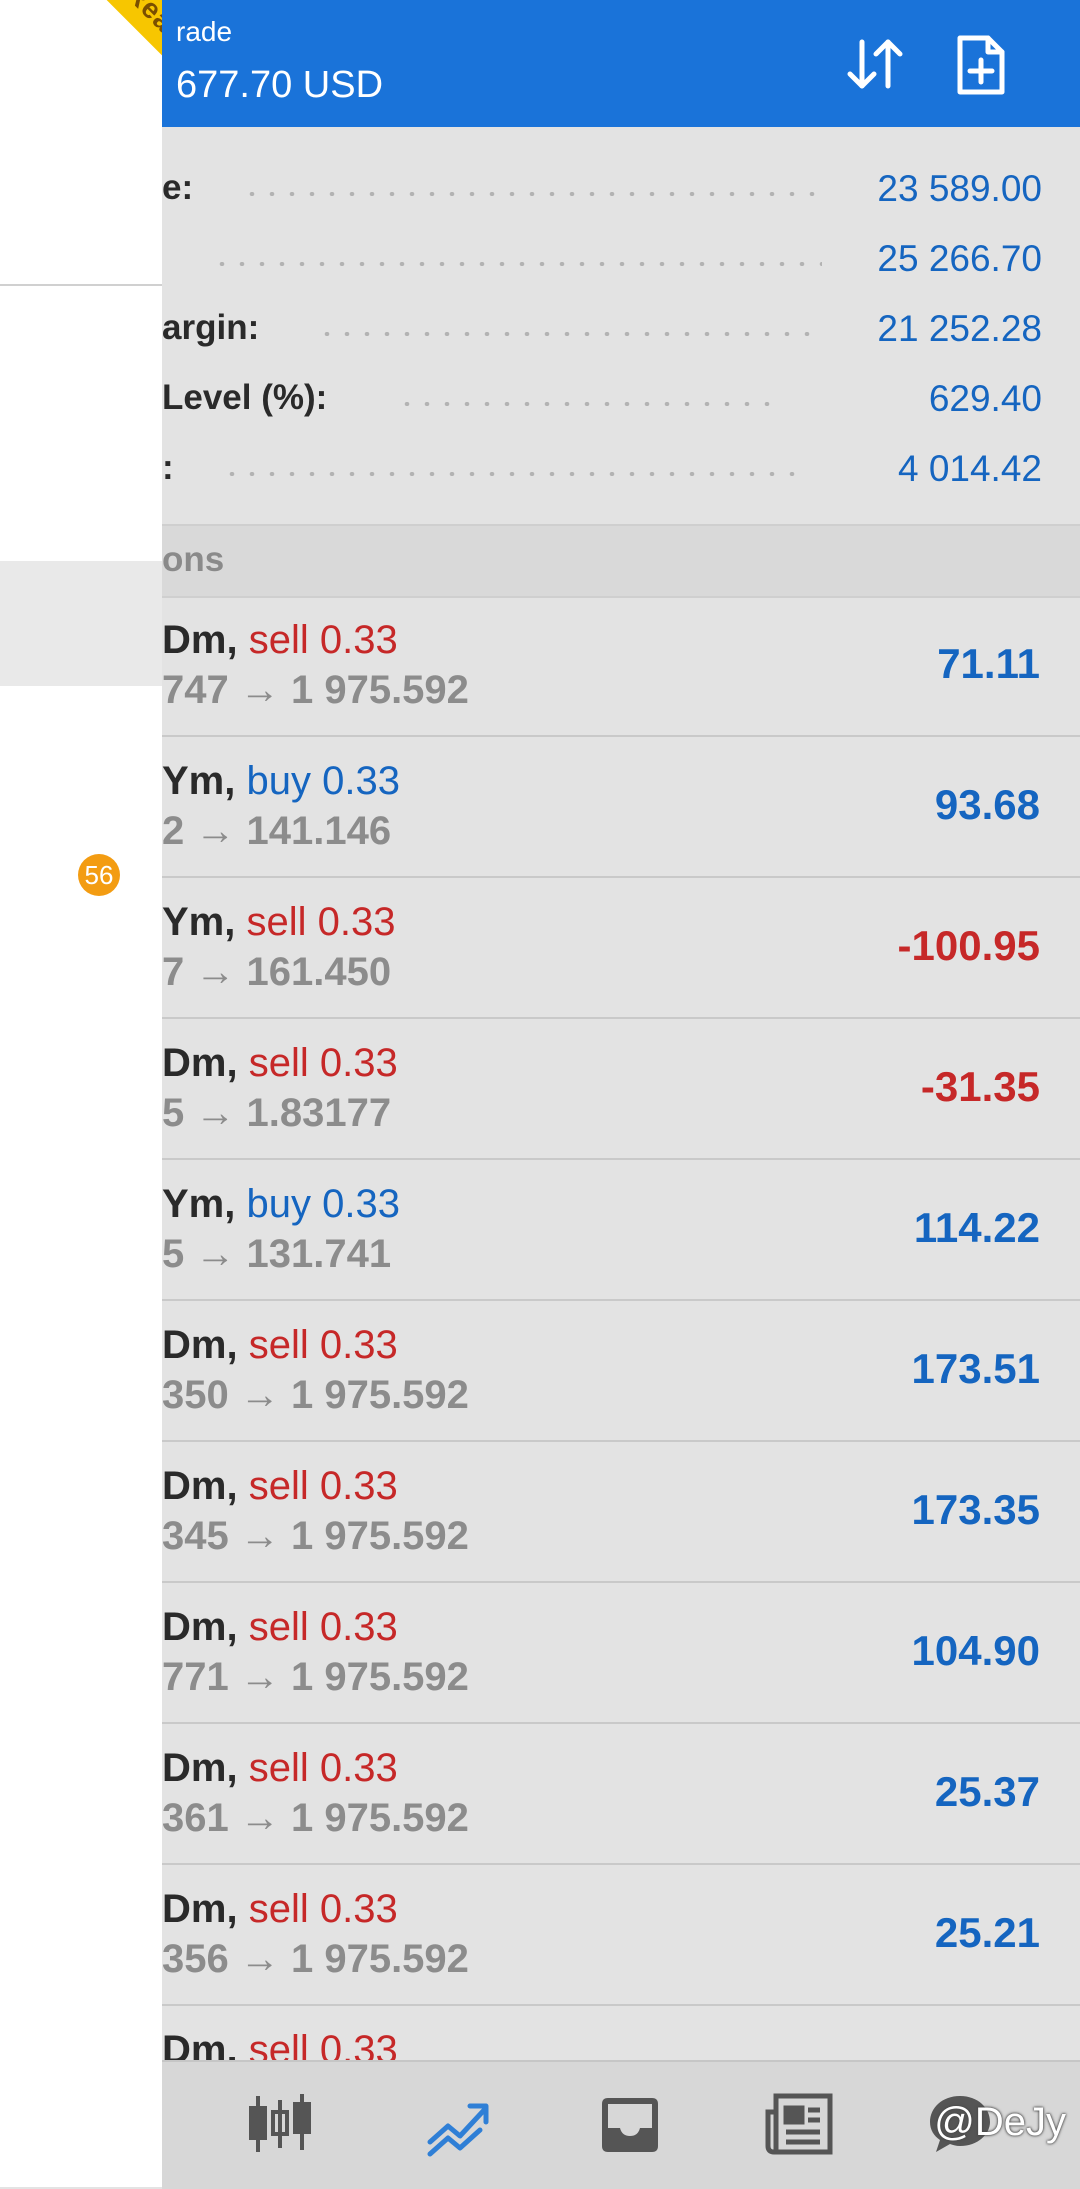 The height and width of the screenshot is (2189, 1080). Describe the element at coordinates (460, 2124) in the screenshot. I see `trend-chart-icon` at that location.